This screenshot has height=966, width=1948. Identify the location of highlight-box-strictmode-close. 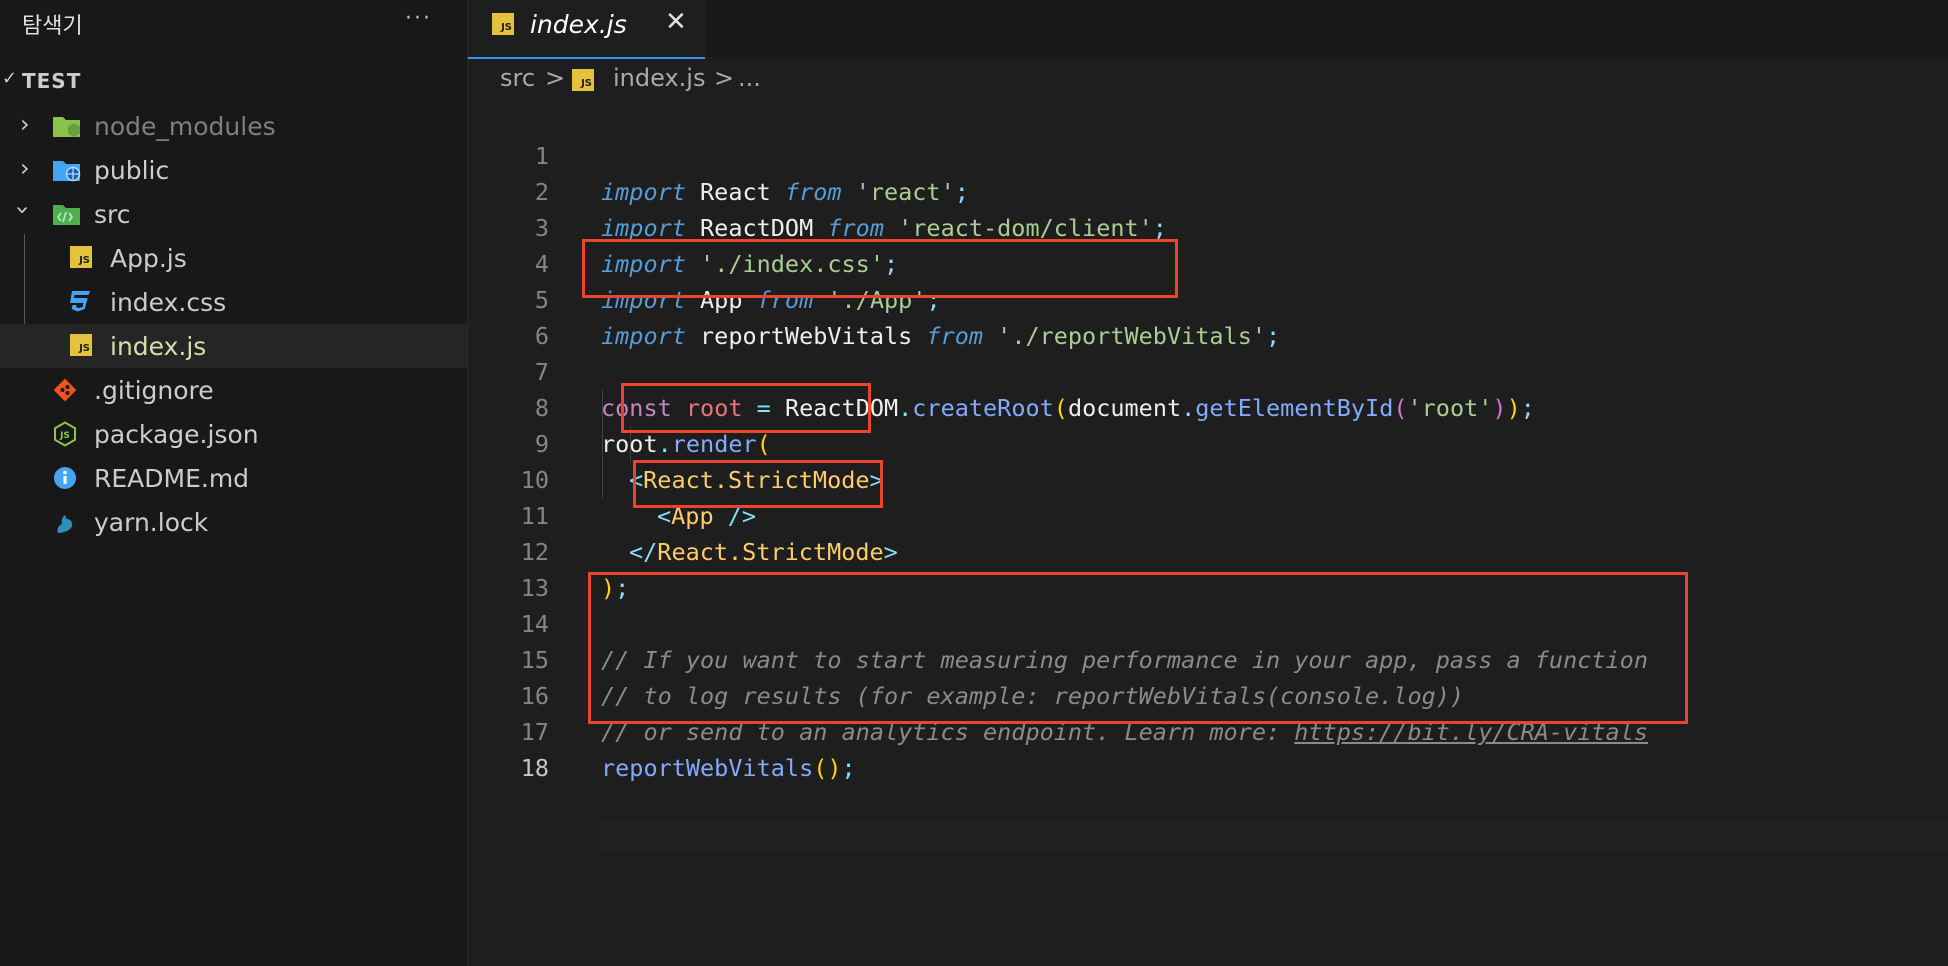
(758, 484).